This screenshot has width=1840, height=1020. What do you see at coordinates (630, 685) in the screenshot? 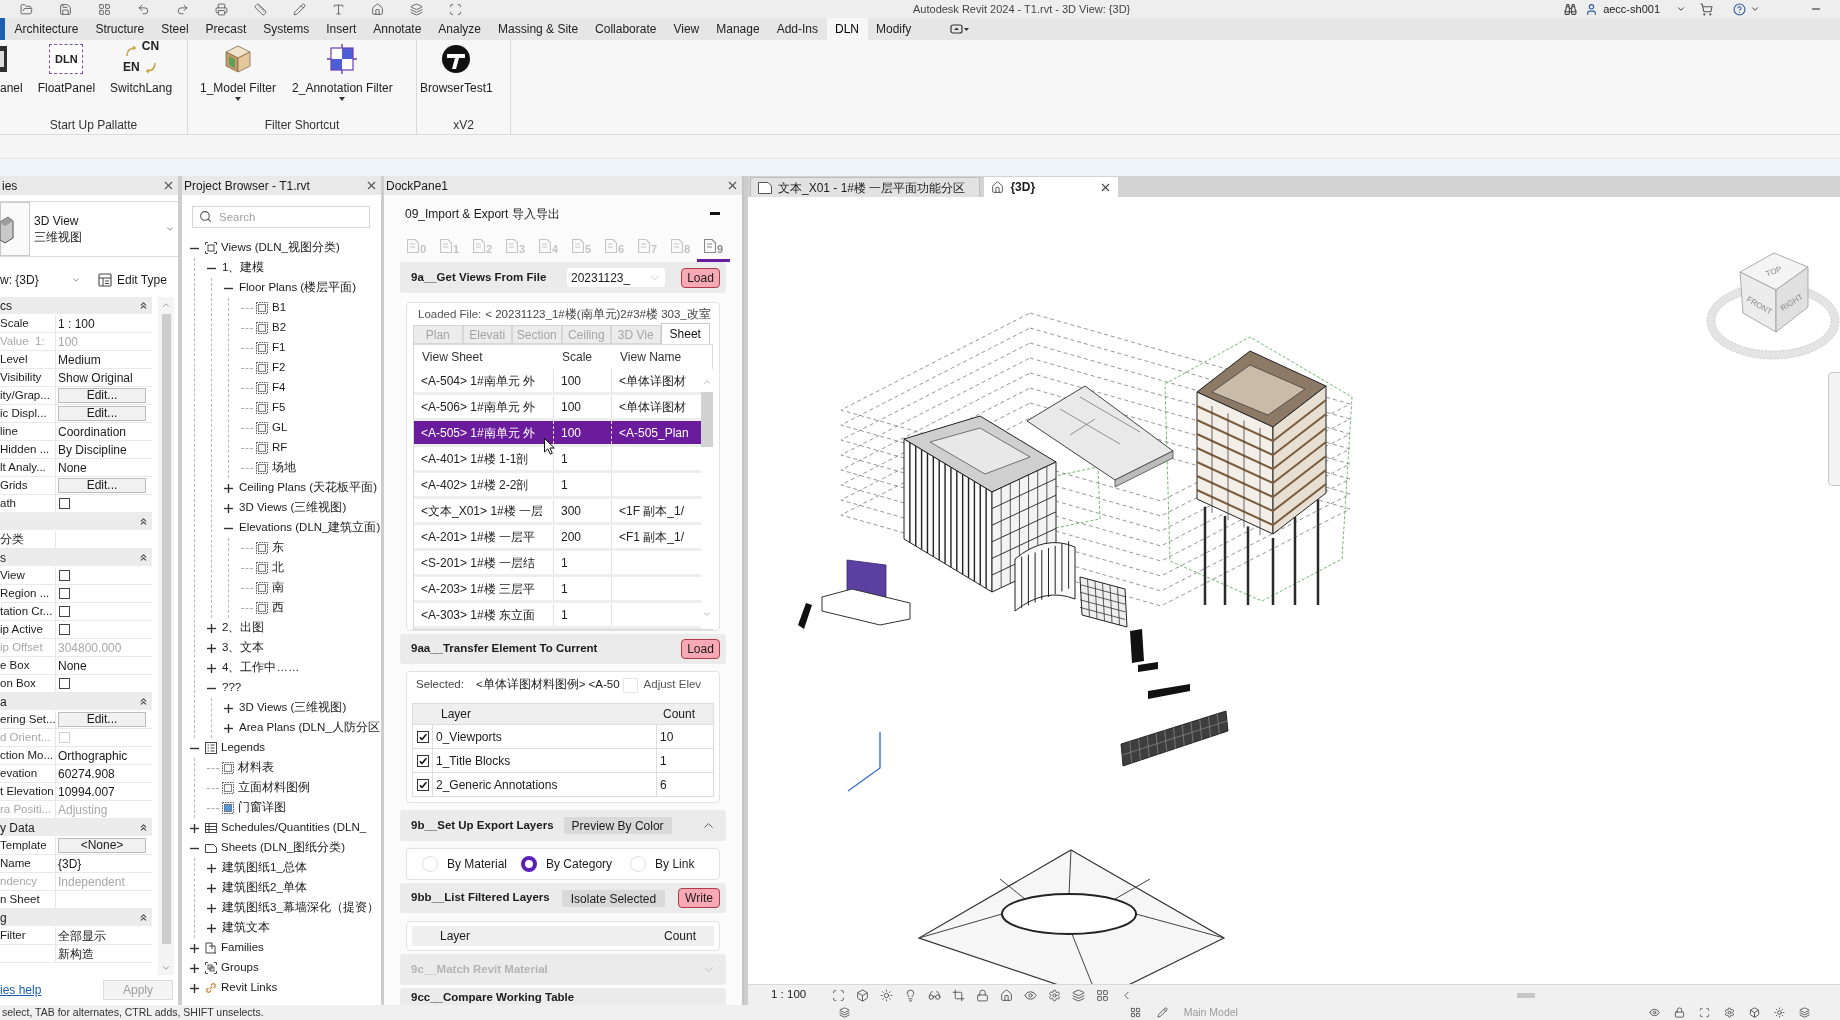
I see `adjust-elev-checkbox` at bounding box center [630, 685].